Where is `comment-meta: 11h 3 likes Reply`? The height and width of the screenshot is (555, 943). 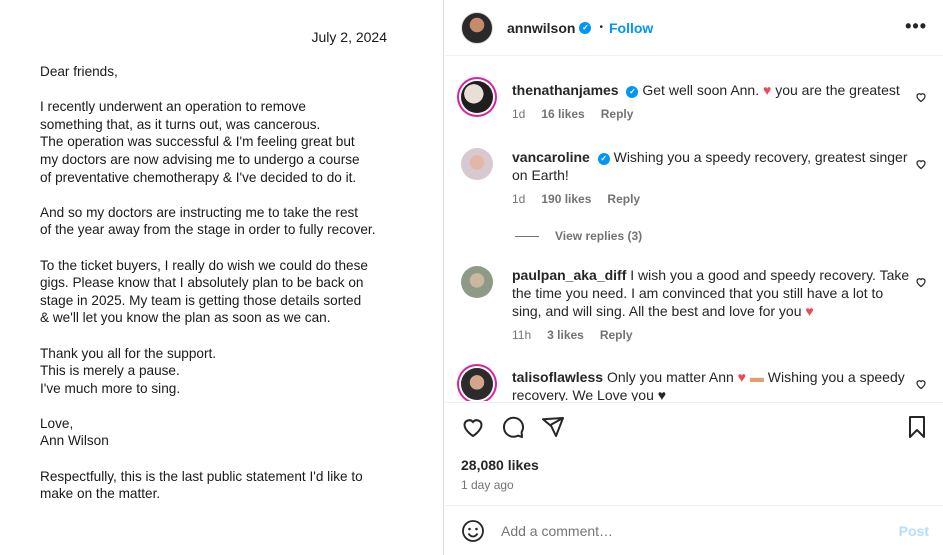
comment-meta: 11h 3 likes Reply is located at coordinates (712, 335).